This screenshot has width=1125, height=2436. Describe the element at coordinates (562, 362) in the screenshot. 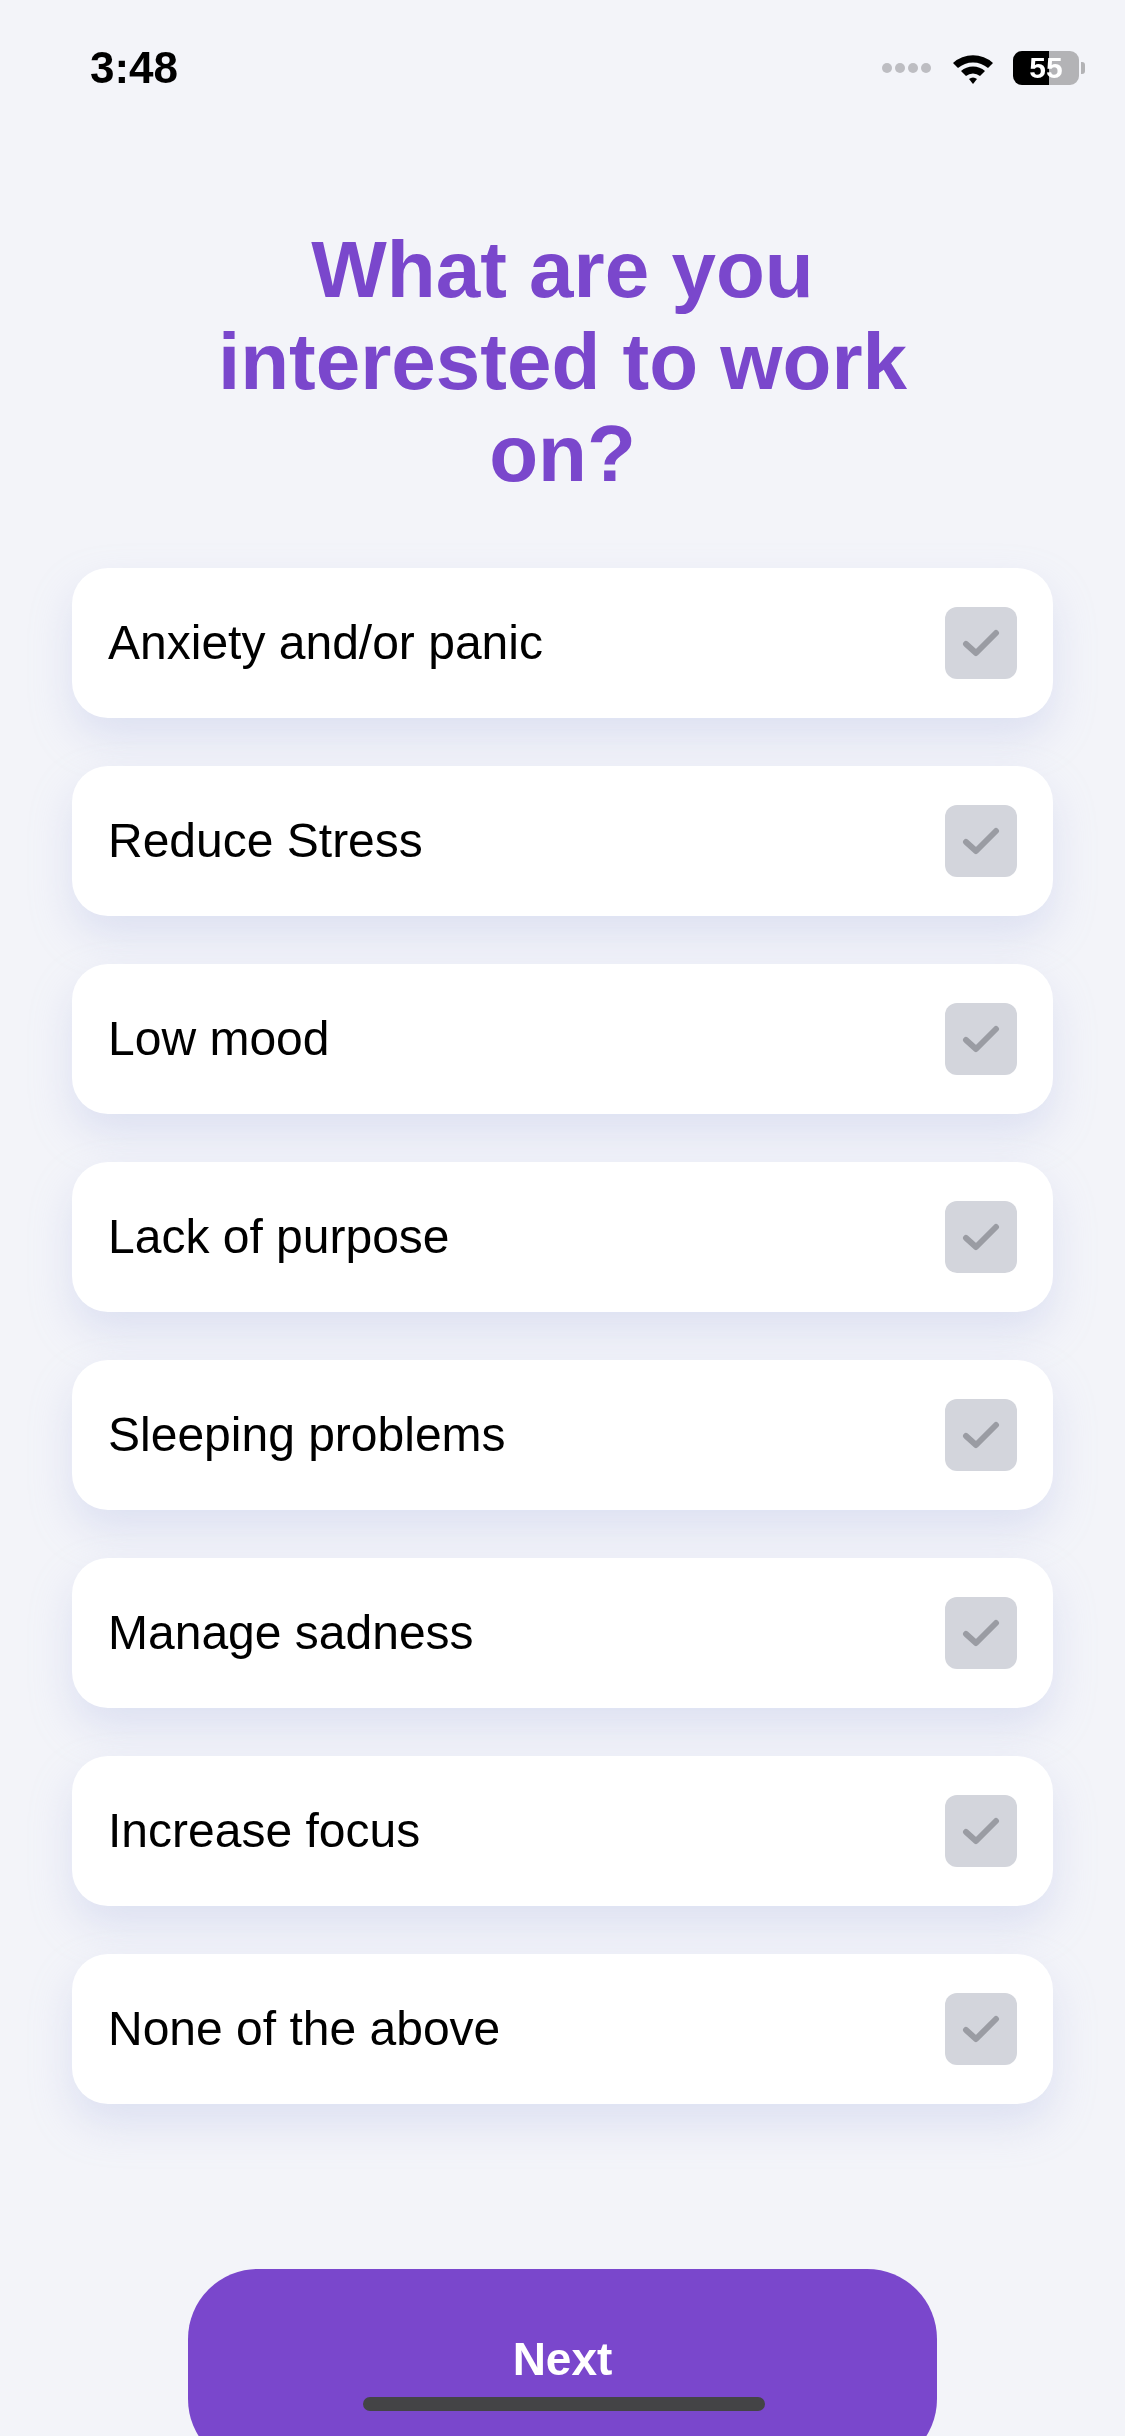

I see `page-title: What are you interested to work on?` at that location.